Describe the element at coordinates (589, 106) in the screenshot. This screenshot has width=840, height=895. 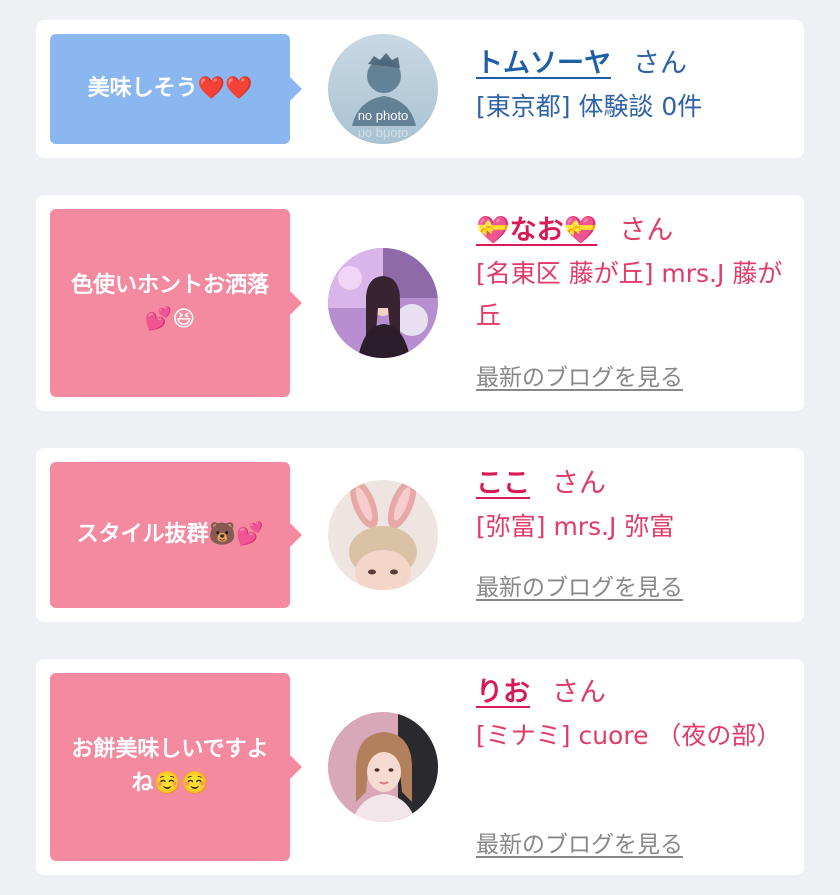
I see `reviewer-meta: [東京都] 体験談 0件` at that location.